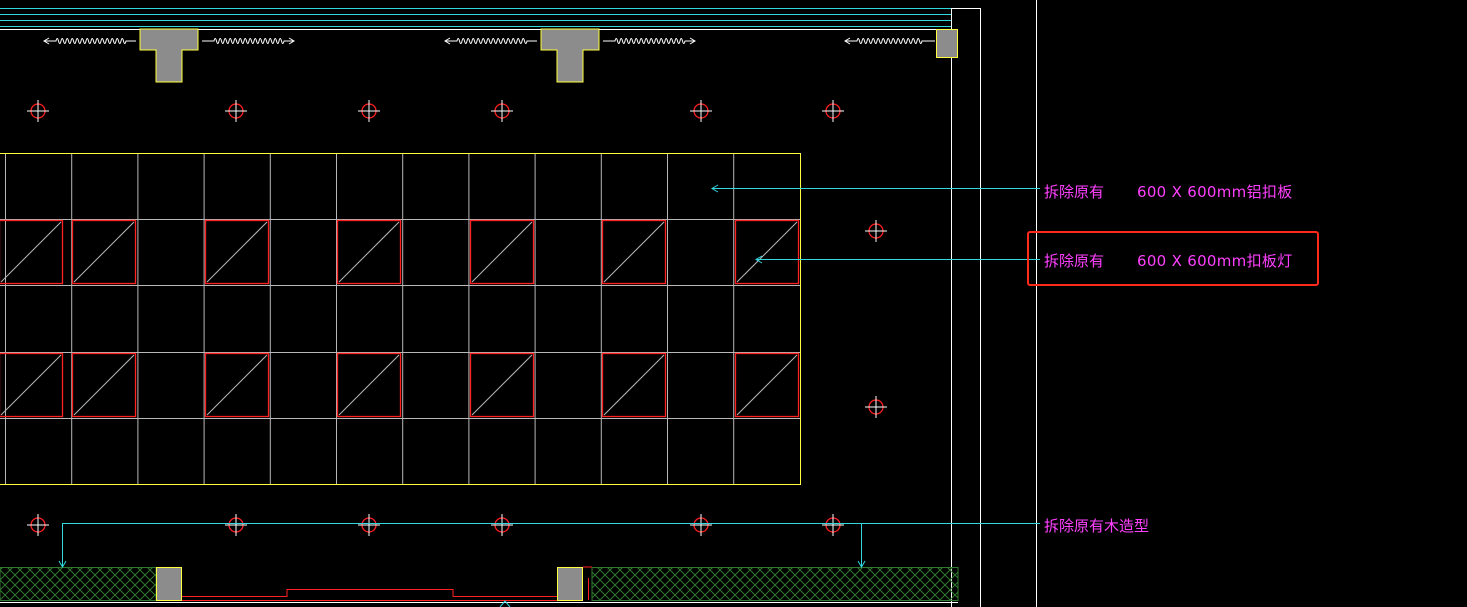 The image size is (1467, 607). Describe the element at coordinates (505, 603) in the screenshot. I see `leader-arrow` at that location.